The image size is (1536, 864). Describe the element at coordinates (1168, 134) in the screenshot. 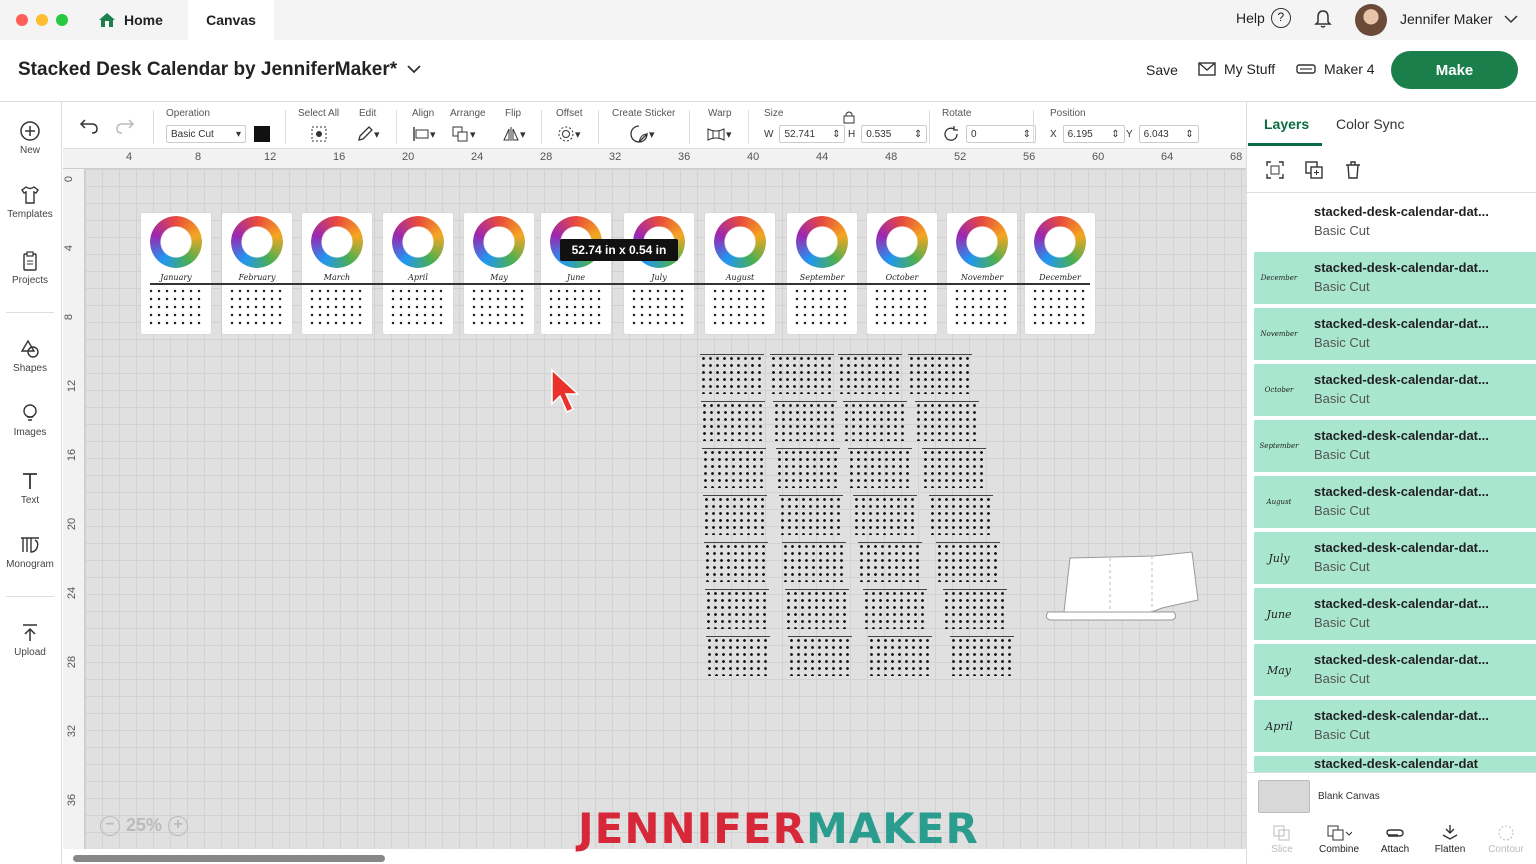

I see `y-position-input: 6.043 ⇕` at that location.